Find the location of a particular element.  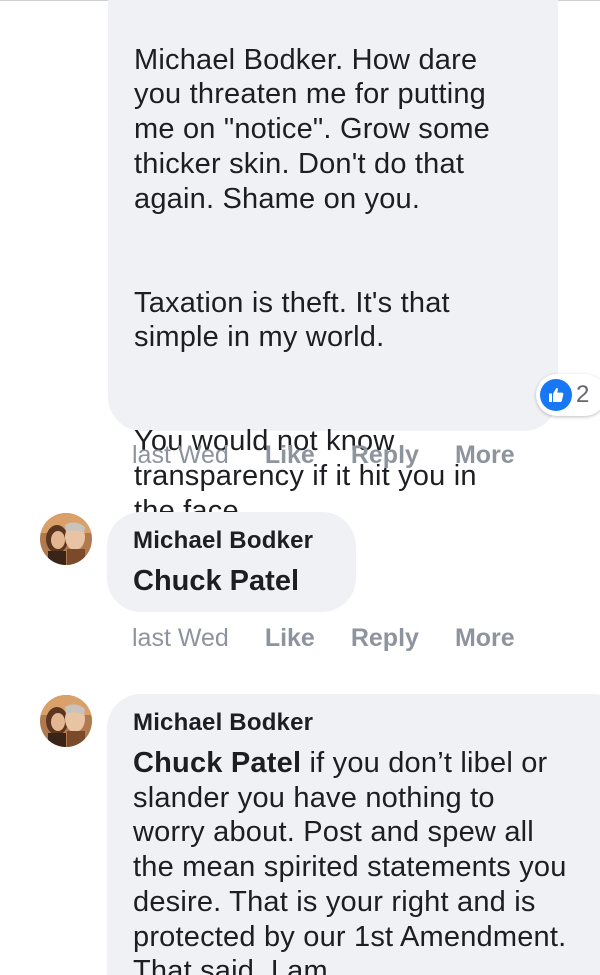

thumbs-up-icon is located at coordinates (556, 395).